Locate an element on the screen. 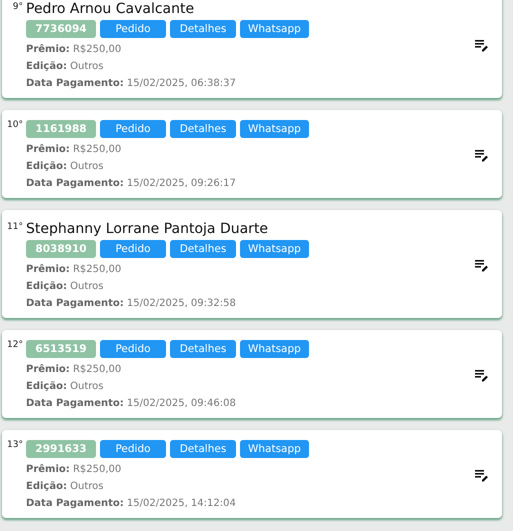  info-line: Data Pagamento: 15/02/2025, 06:38:37 is located at coordinates (131, 84).